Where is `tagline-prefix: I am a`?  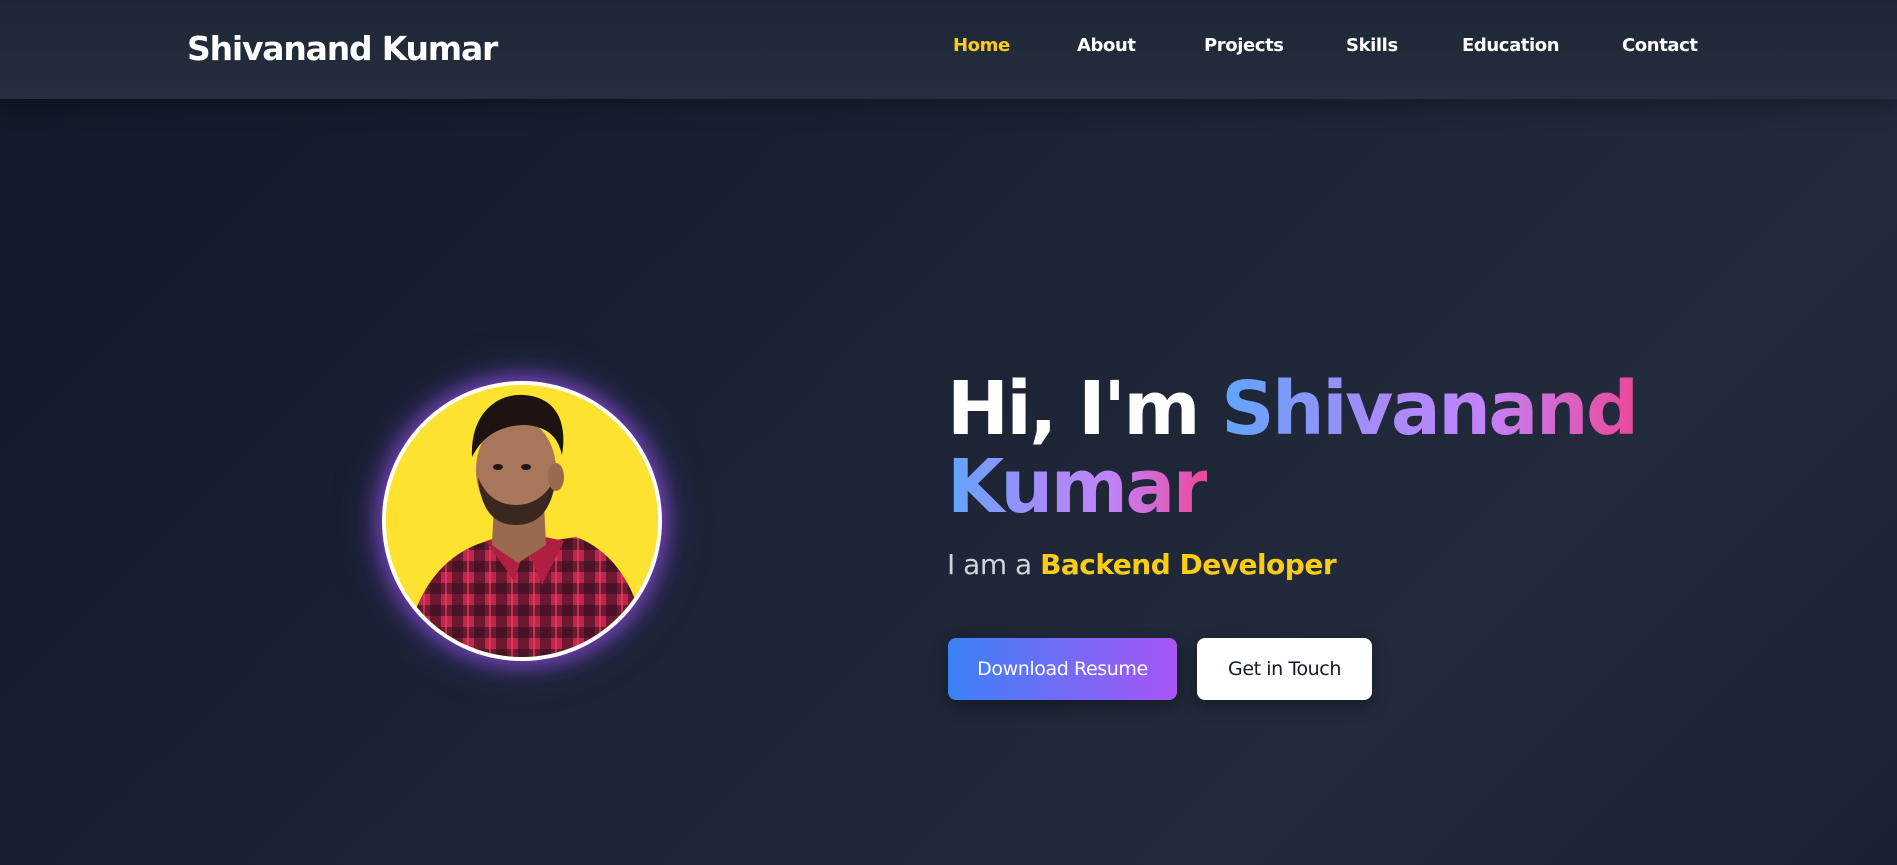
tagline-prefix: I am a is located at coordinates (994, 564).